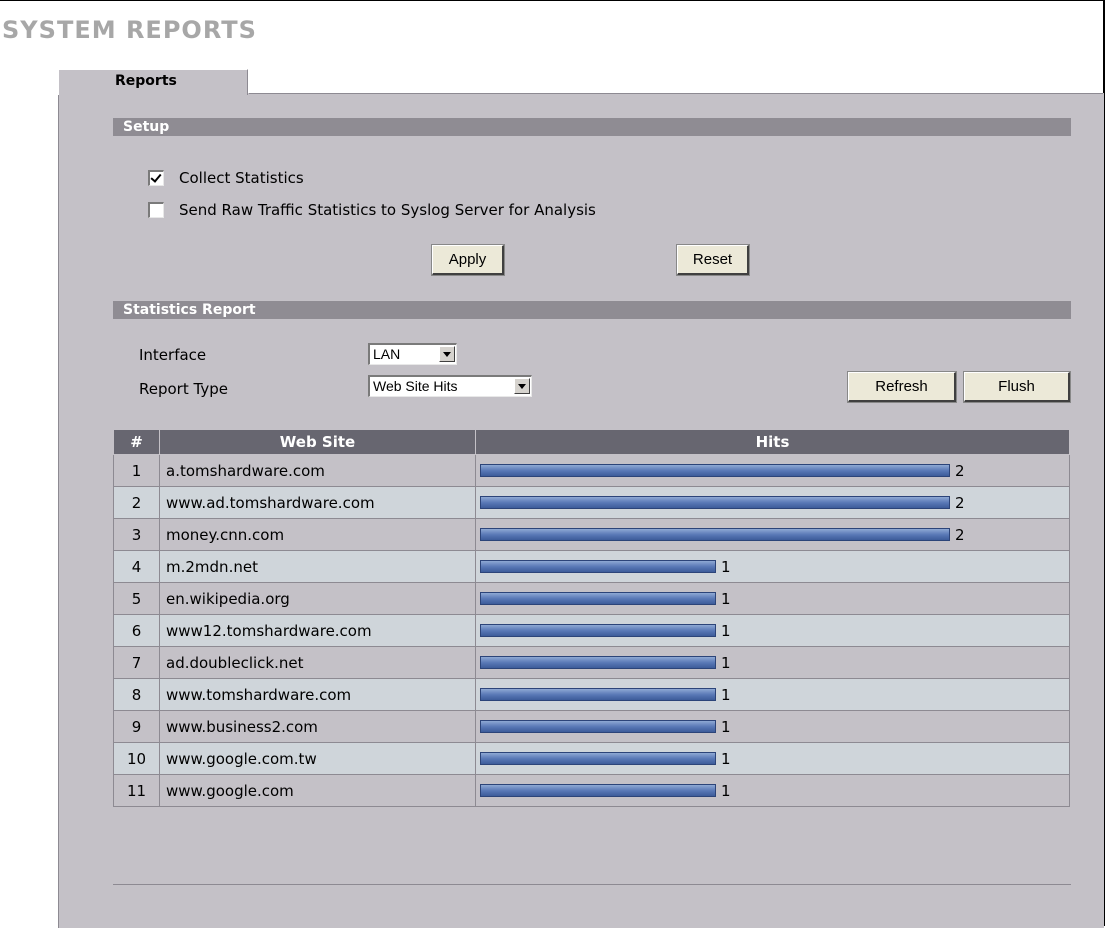 Image resolution: width=1110 pixels, height=928 pixels. What do you see at coordinates (317, 630) in the screenshot?
I see `row-web-site: www12.tomshardware.com` at bounding box center [317, 630].